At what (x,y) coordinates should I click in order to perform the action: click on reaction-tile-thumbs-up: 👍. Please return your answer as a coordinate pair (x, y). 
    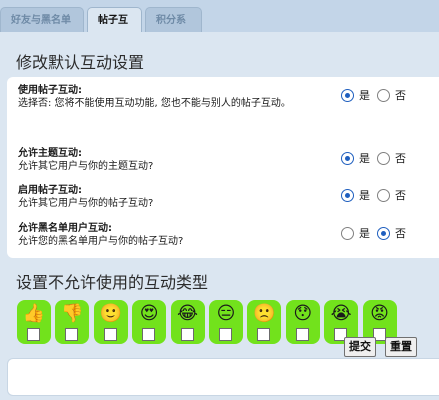
    Looking at the image, I should click on (34, 322).